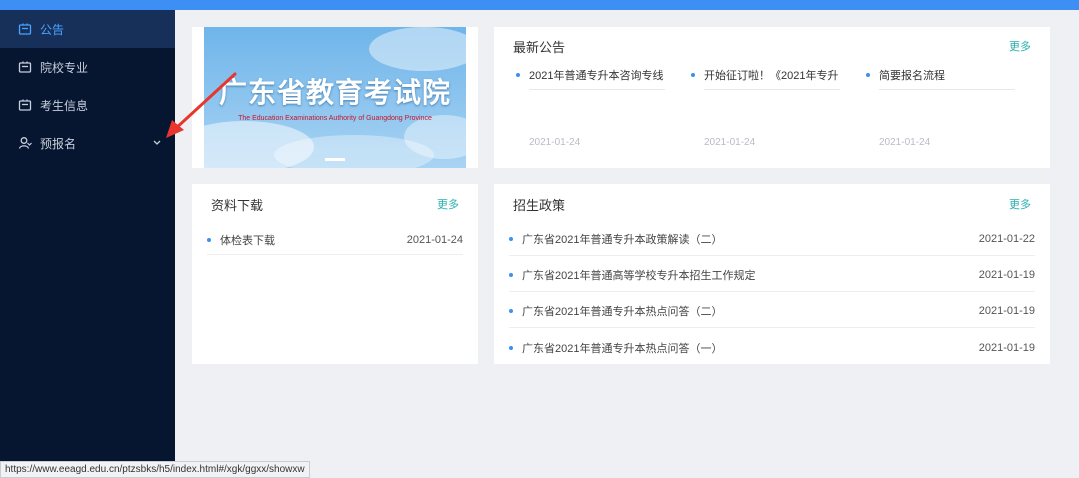 This screenshot has height=478, width=1079. Describe the element at coordinates (434, 239) in the screenshot. I see `list-item-date: 2021-01-24` at that location.